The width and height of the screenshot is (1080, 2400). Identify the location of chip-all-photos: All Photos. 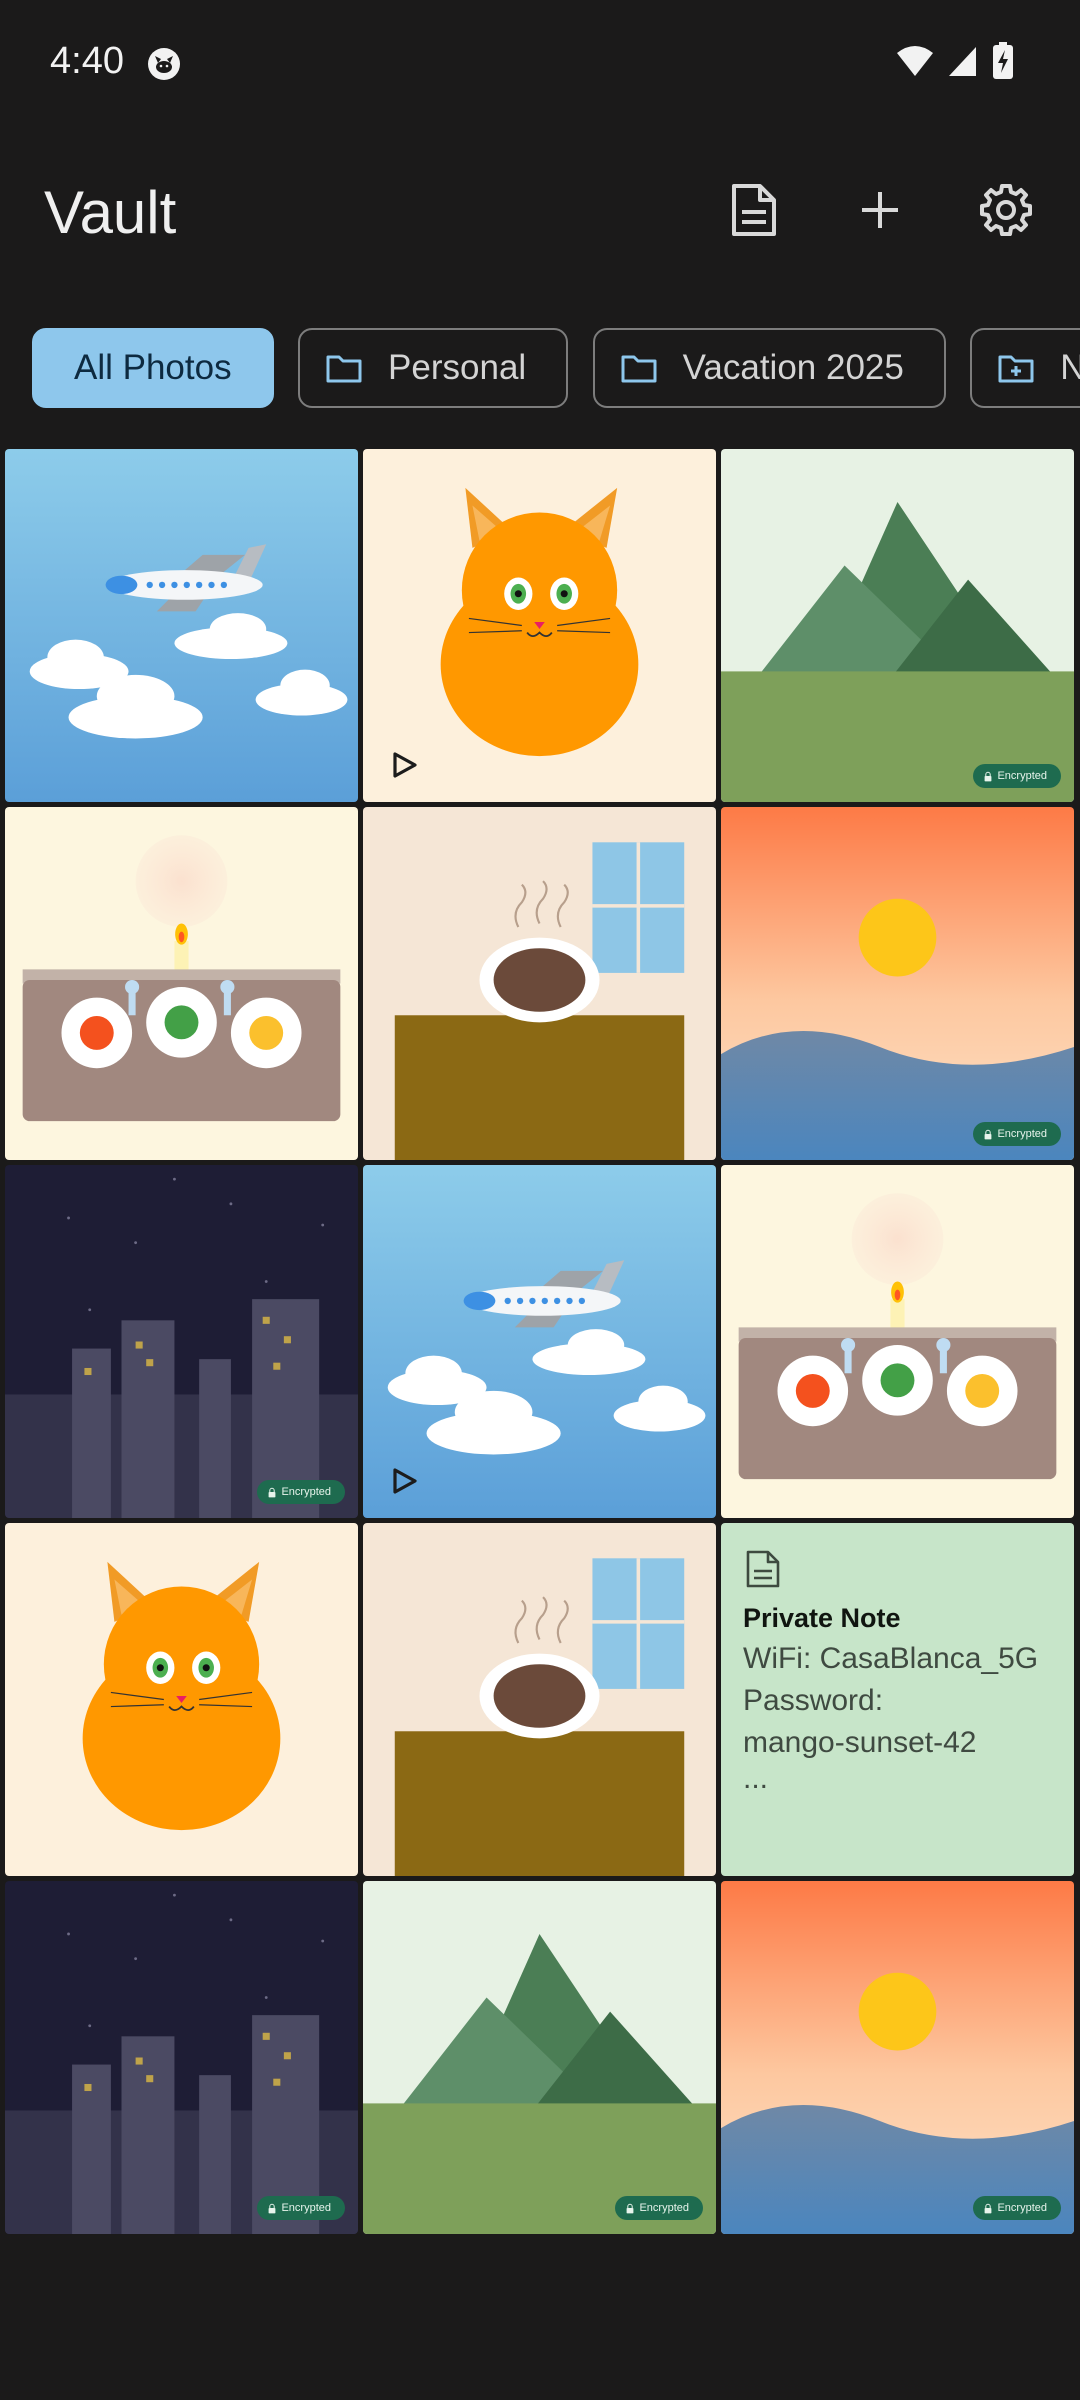
(153, 368).